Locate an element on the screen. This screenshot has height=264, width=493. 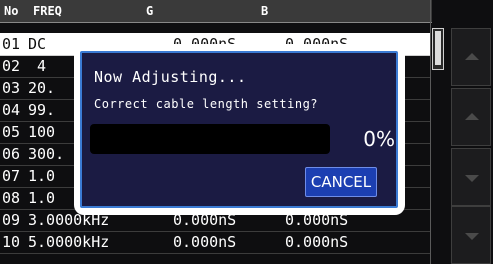
row-freq: 100 is located at coordinates (42, 132).